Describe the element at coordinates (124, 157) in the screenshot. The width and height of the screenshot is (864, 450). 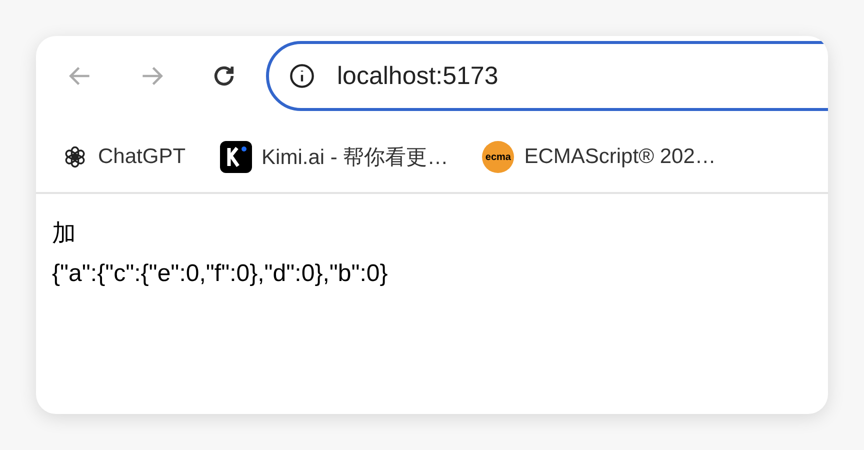
I see `bookmark-item: ChatGPT` at that location.